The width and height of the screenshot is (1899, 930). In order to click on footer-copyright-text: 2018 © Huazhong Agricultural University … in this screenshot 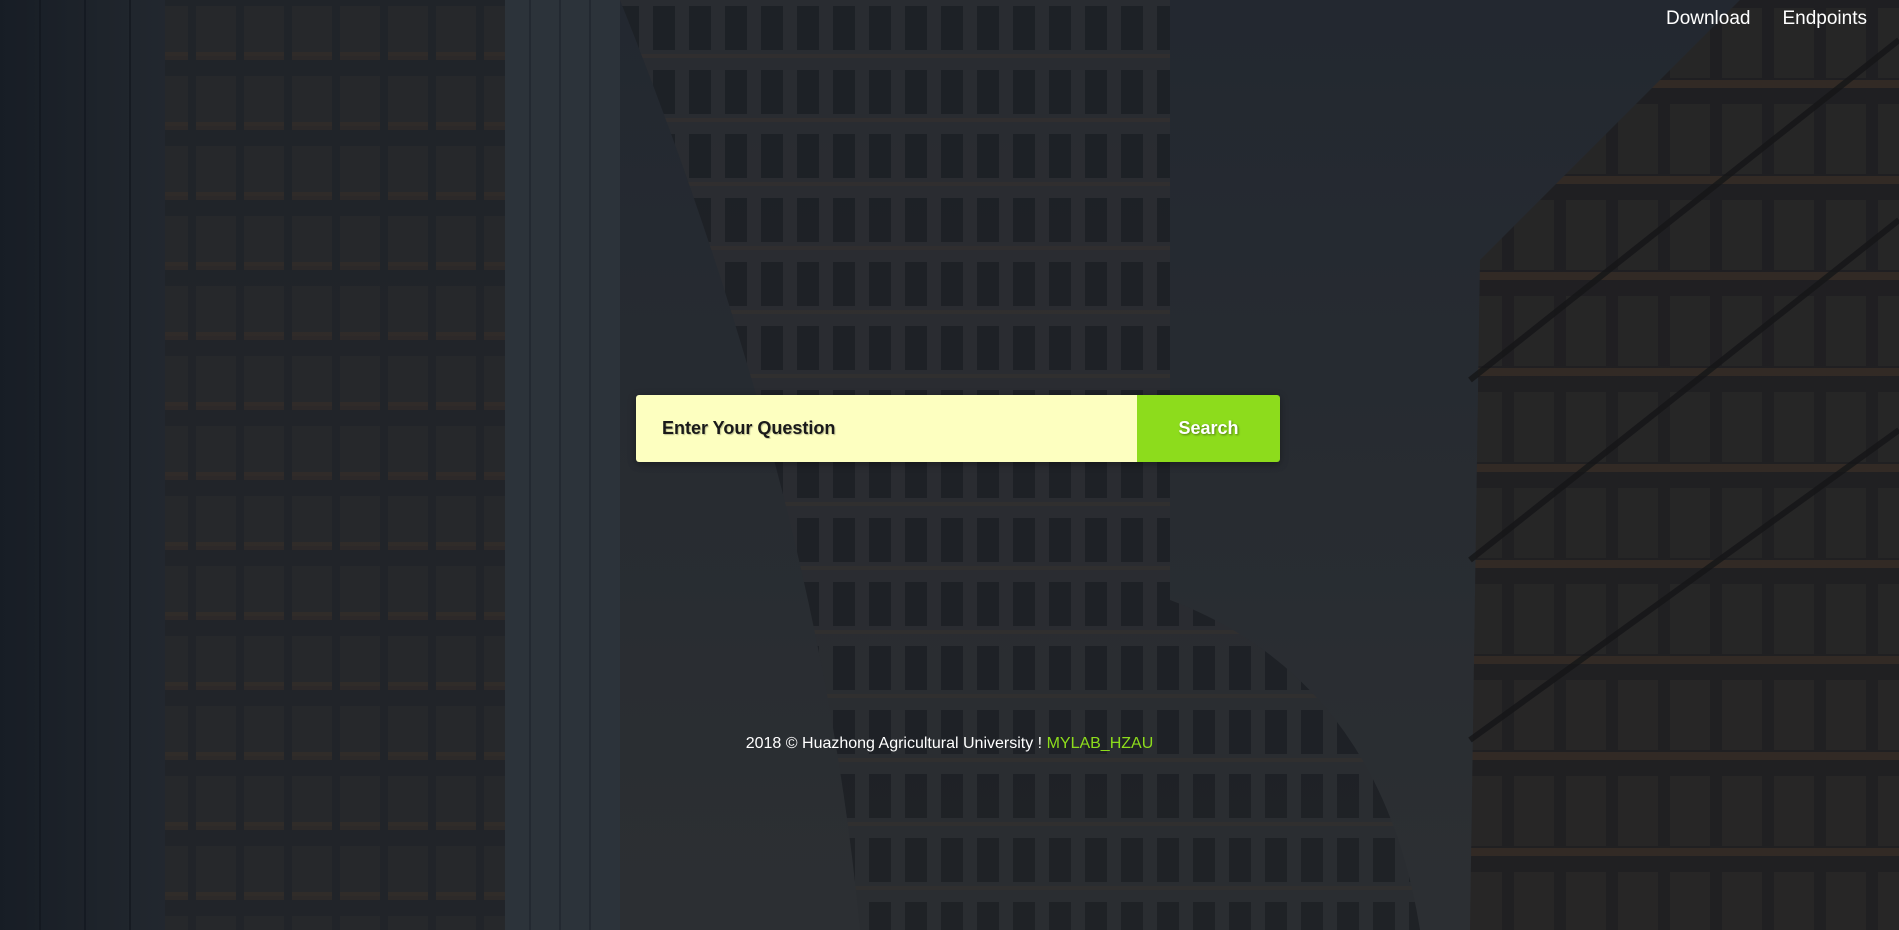, I will do `click(896, 743)`.